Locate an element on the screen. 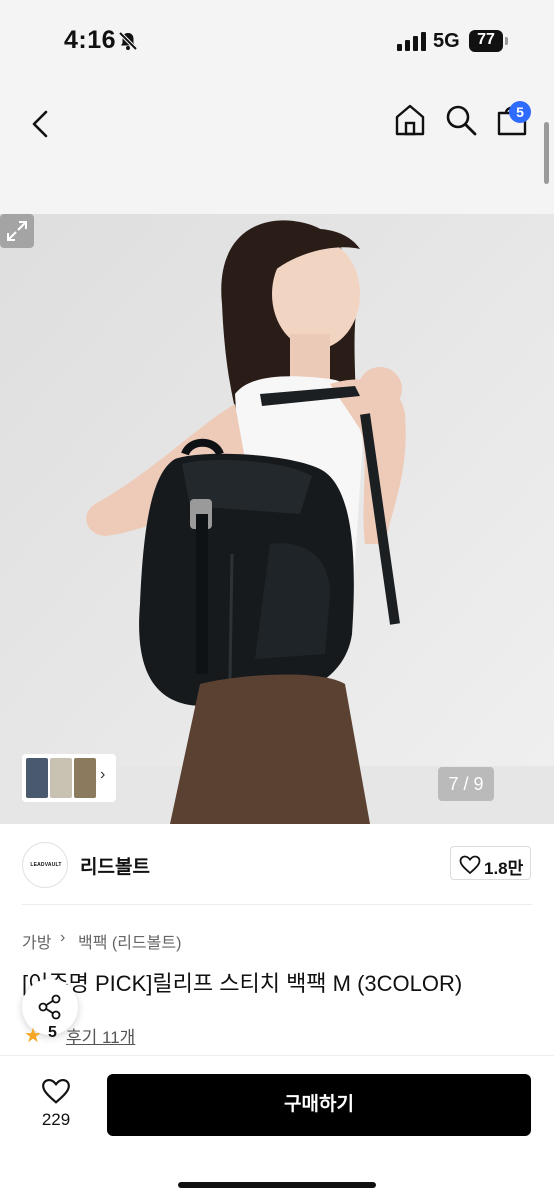 This screenshot has height=1200, width=554. image-page-counter: 7 / 9 is located at coordinates (466, 784).